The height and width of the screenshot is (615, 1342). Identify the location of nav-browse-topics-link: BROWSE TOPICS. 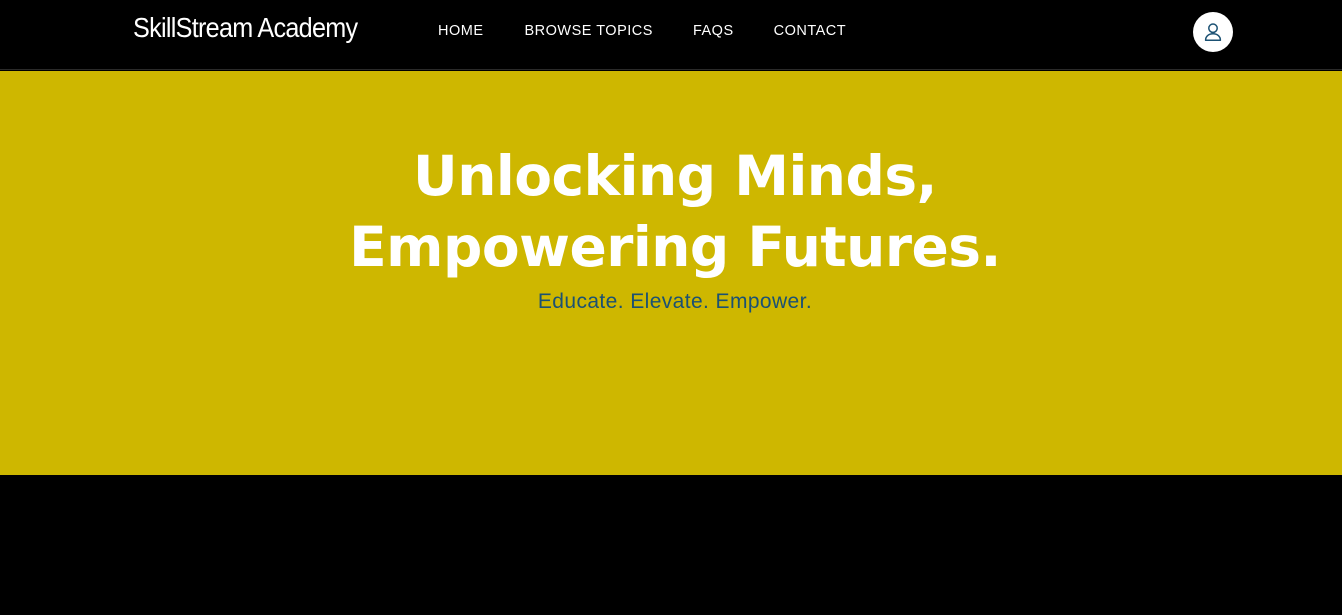
(589, 31).